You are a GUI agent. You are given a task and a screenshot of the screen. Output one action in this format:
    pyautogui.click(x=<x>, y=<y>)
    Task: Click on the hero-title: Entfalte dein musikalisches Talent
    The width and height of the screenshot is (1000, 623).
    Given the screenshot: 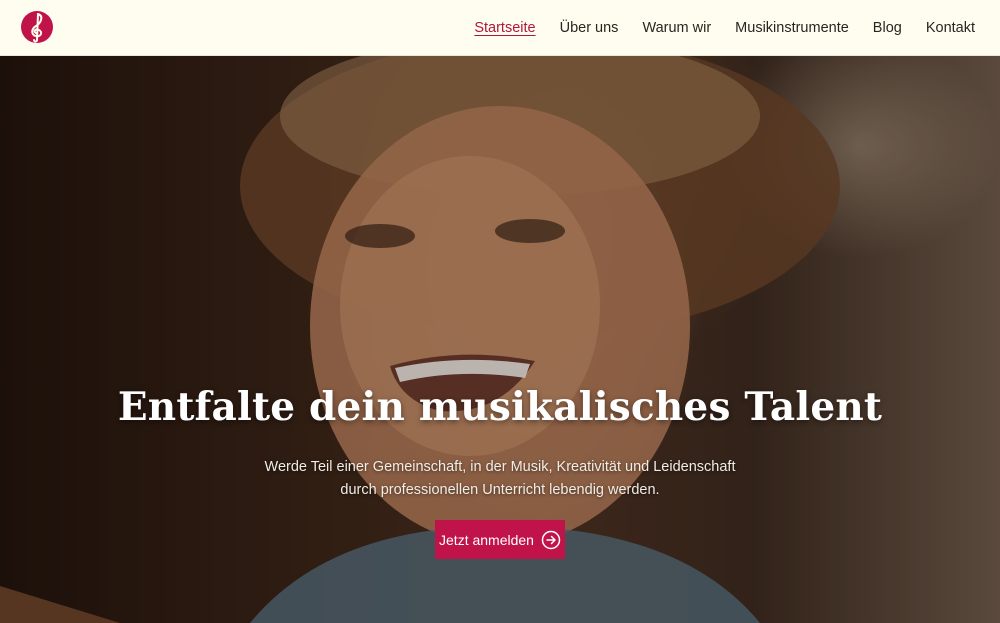 What is the action you would take?
    pyautogui.click(x=500, y=407)
    